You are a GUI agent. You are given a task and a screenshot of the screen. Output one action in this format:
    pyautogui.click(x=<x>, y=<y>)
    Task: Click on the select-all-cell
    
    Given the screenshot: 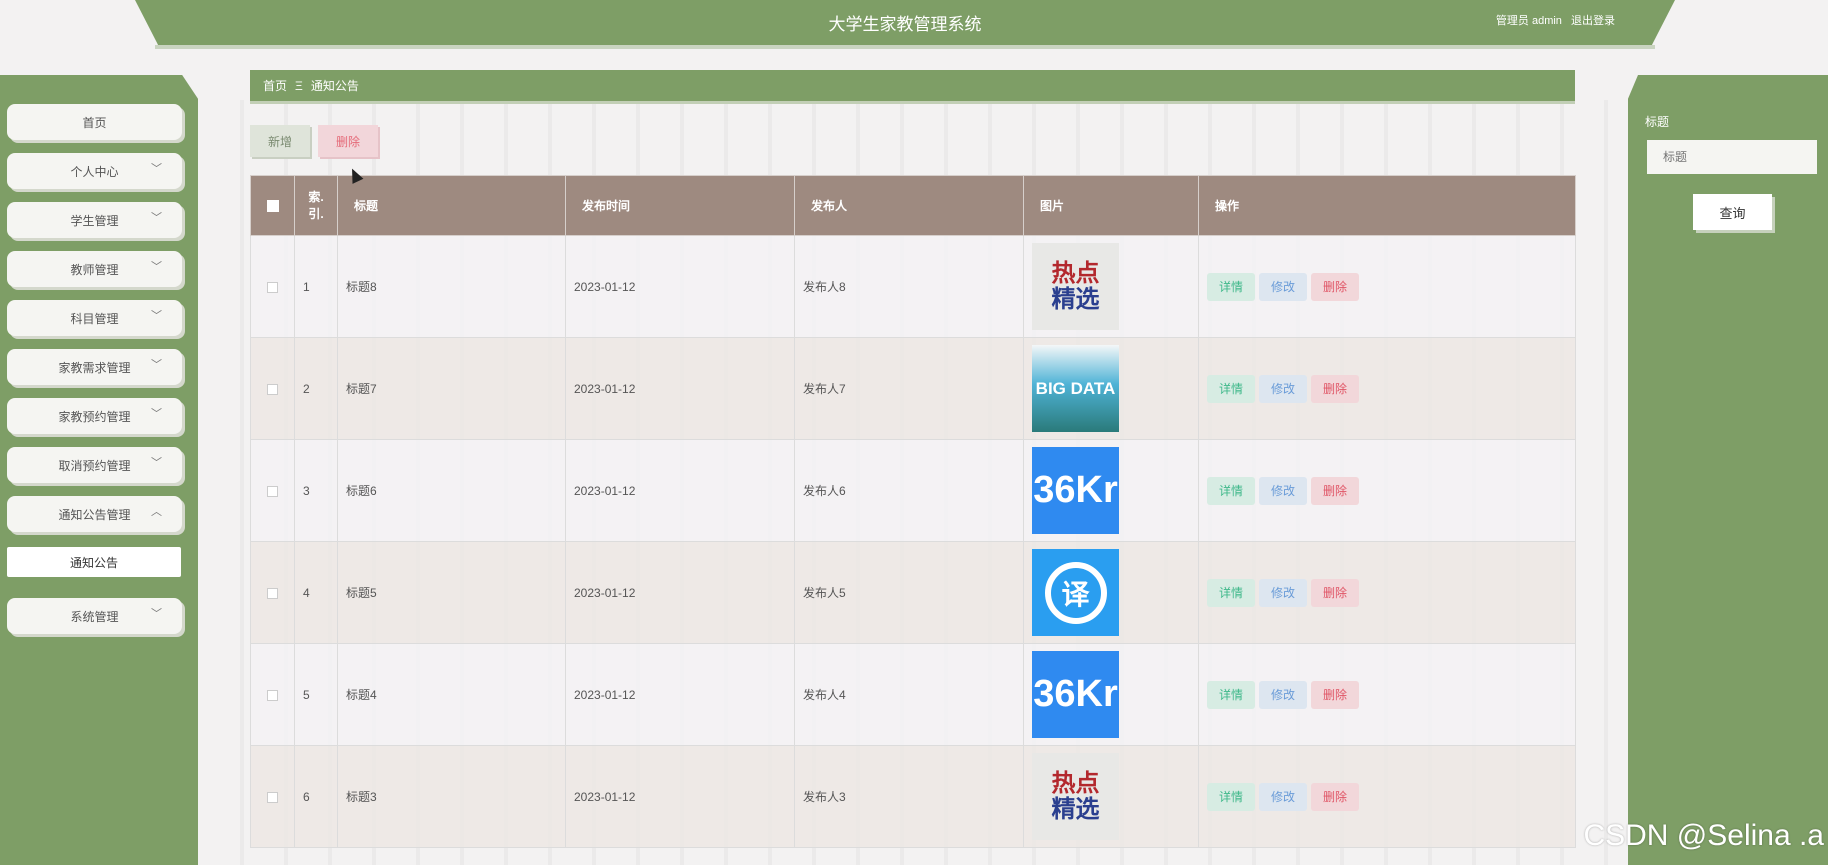 What is the action you would take?
    pyautogui.click(x=272, y=205)
    